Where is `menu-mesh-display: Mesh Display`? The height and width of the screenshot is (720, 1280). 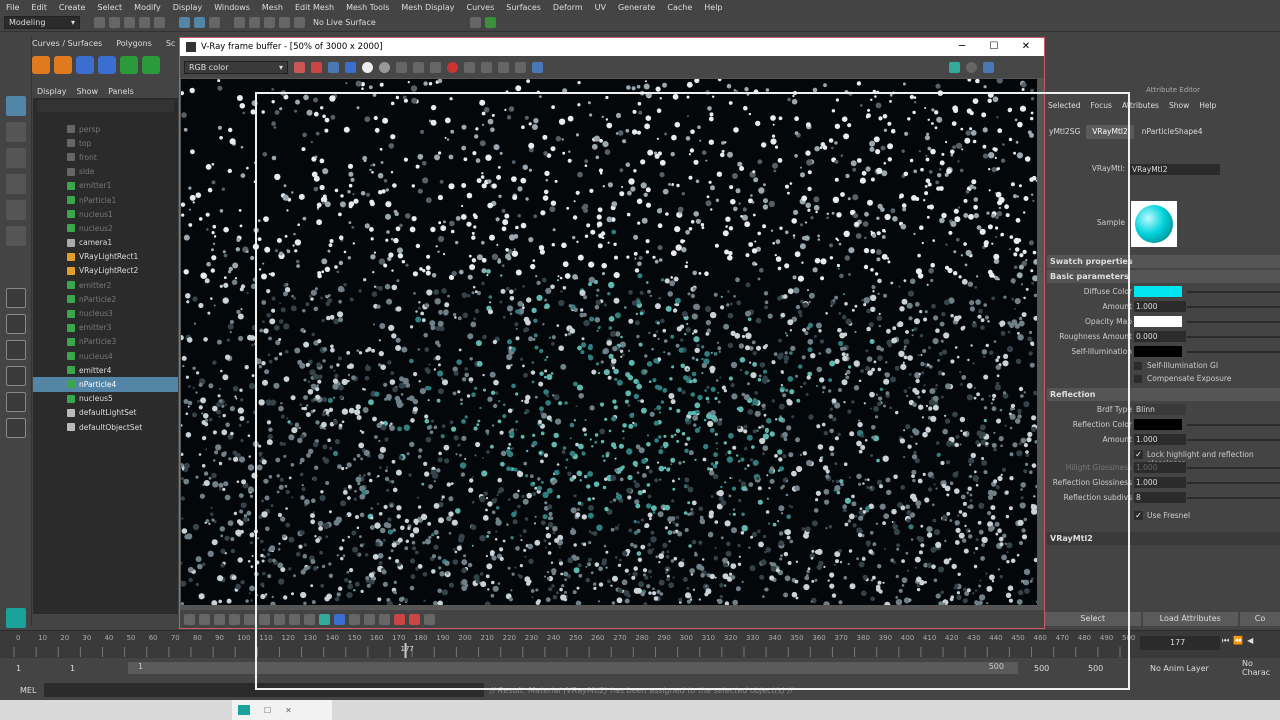 menu-mesh-display: Mesh Display is located at coordinates (427, 7).